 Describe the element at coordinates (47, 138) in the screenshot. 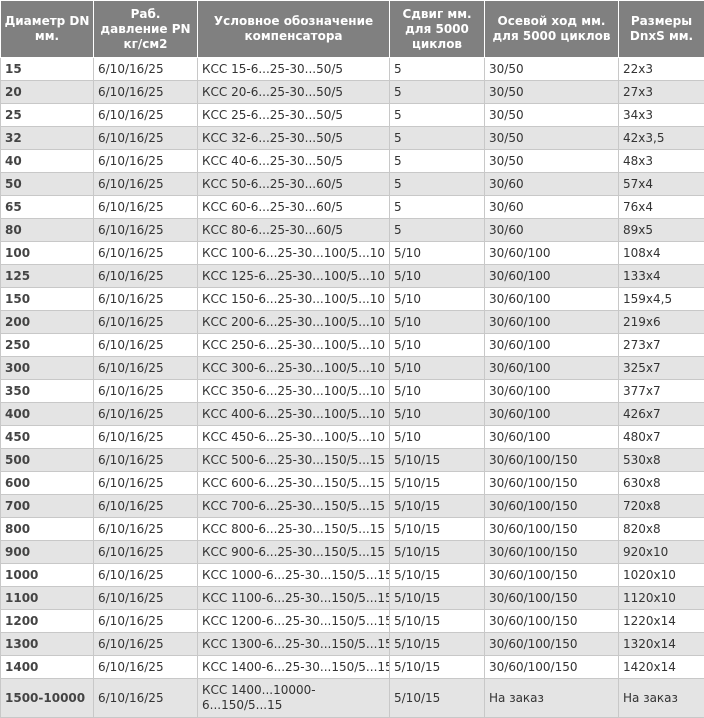

I see `cell-diameter: 32` at that location.